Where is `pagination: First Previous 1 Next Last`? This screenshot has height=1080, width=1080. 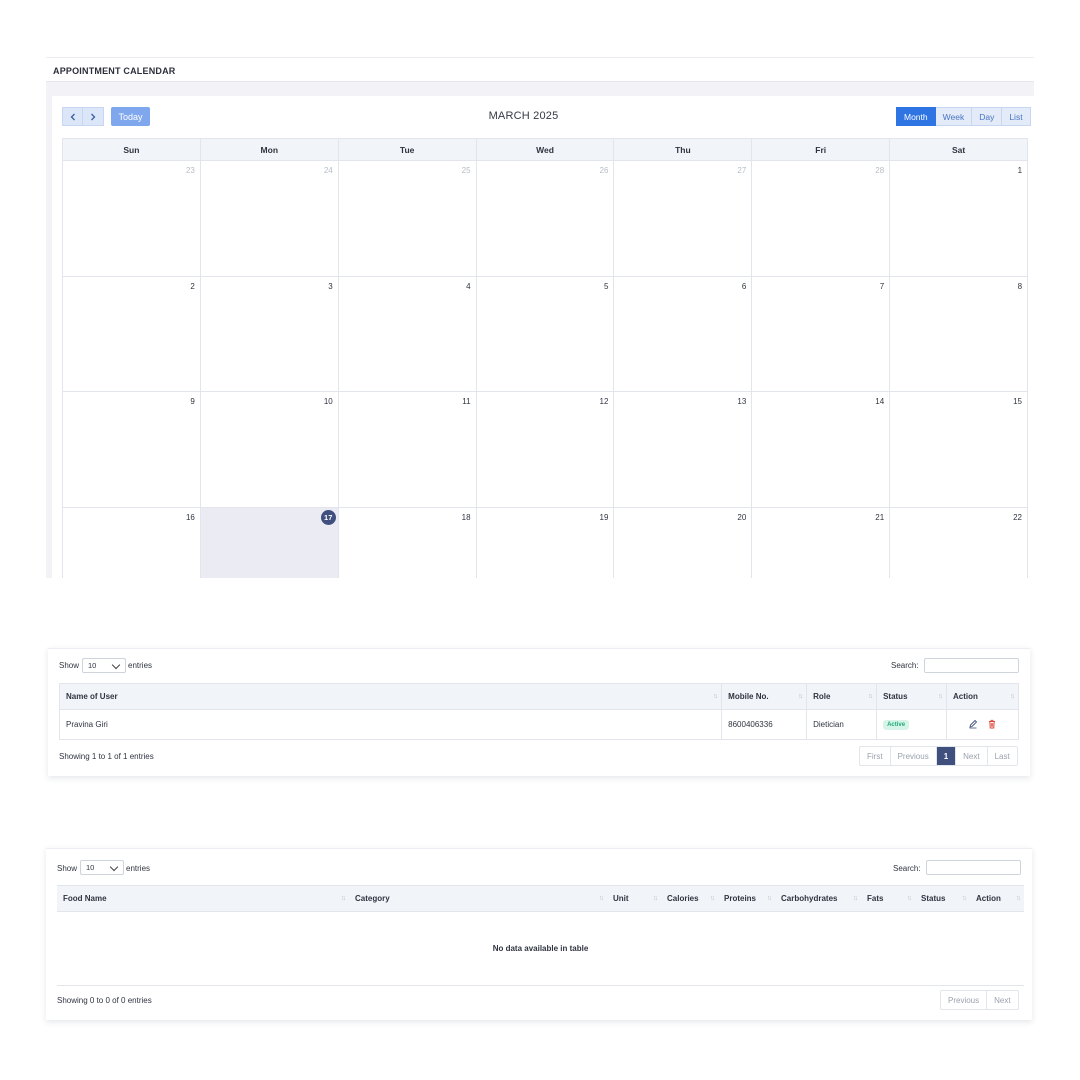 pagination: First Previous 1 Next Last is located at coordinates (938, 756).